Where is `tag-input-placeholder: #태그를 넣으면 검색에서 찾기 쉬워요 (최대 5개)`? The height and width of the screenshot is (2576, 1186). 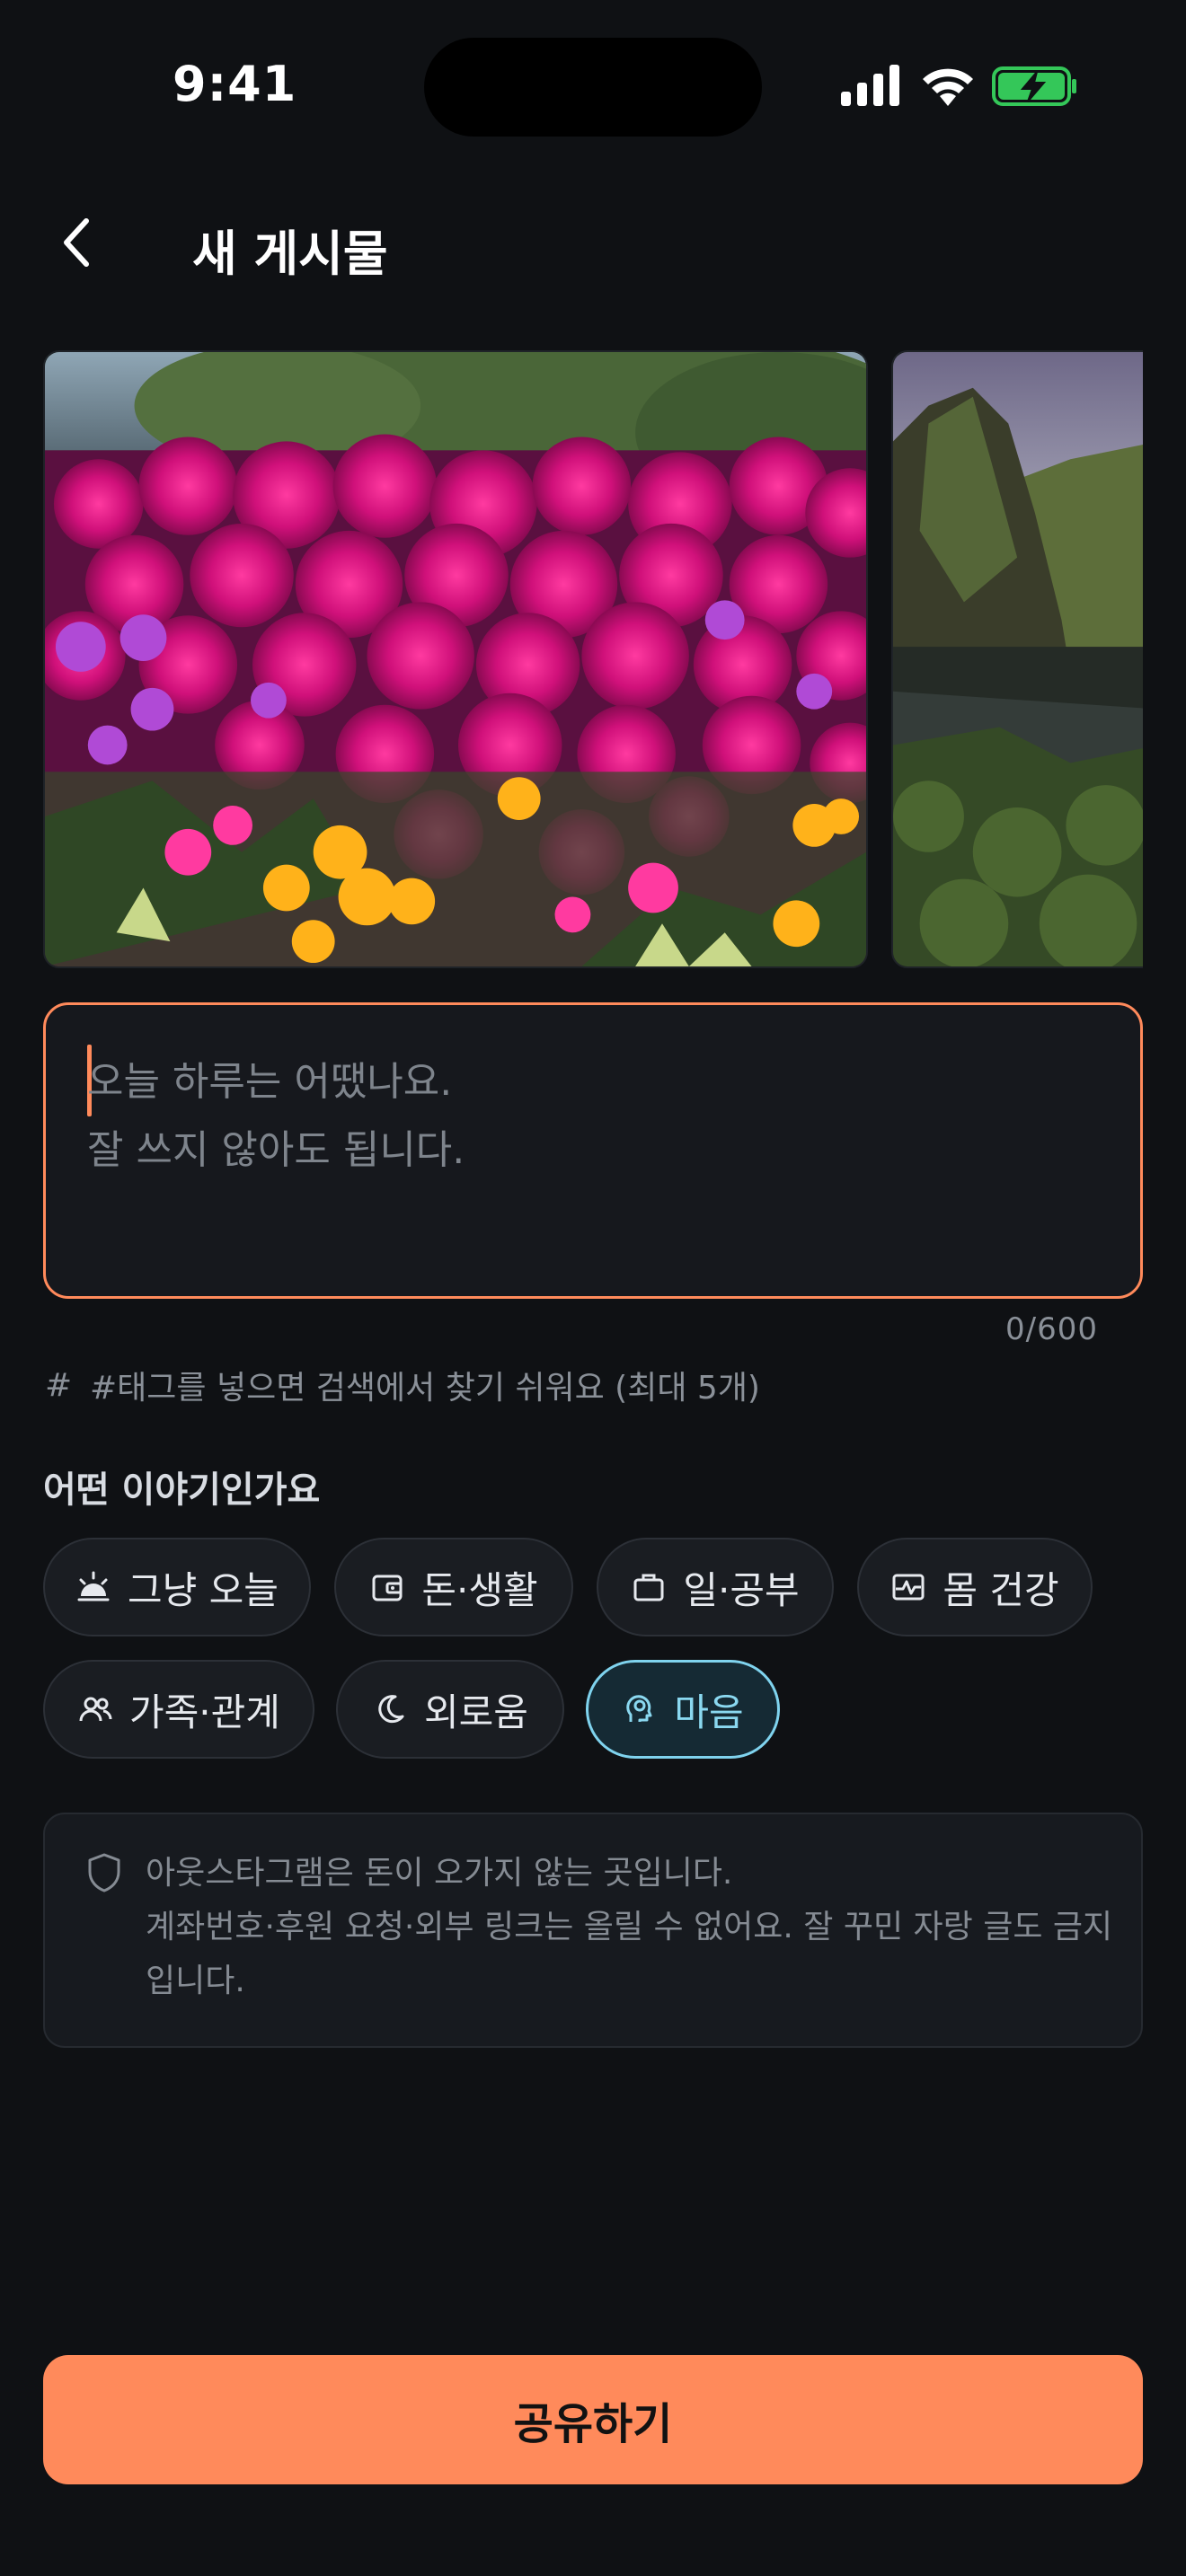 tag-input-placeholder: #태그를 넣으면 검색에서 찾기 쉬워요 (최대 5개) is located at coordinates (425, 1388).